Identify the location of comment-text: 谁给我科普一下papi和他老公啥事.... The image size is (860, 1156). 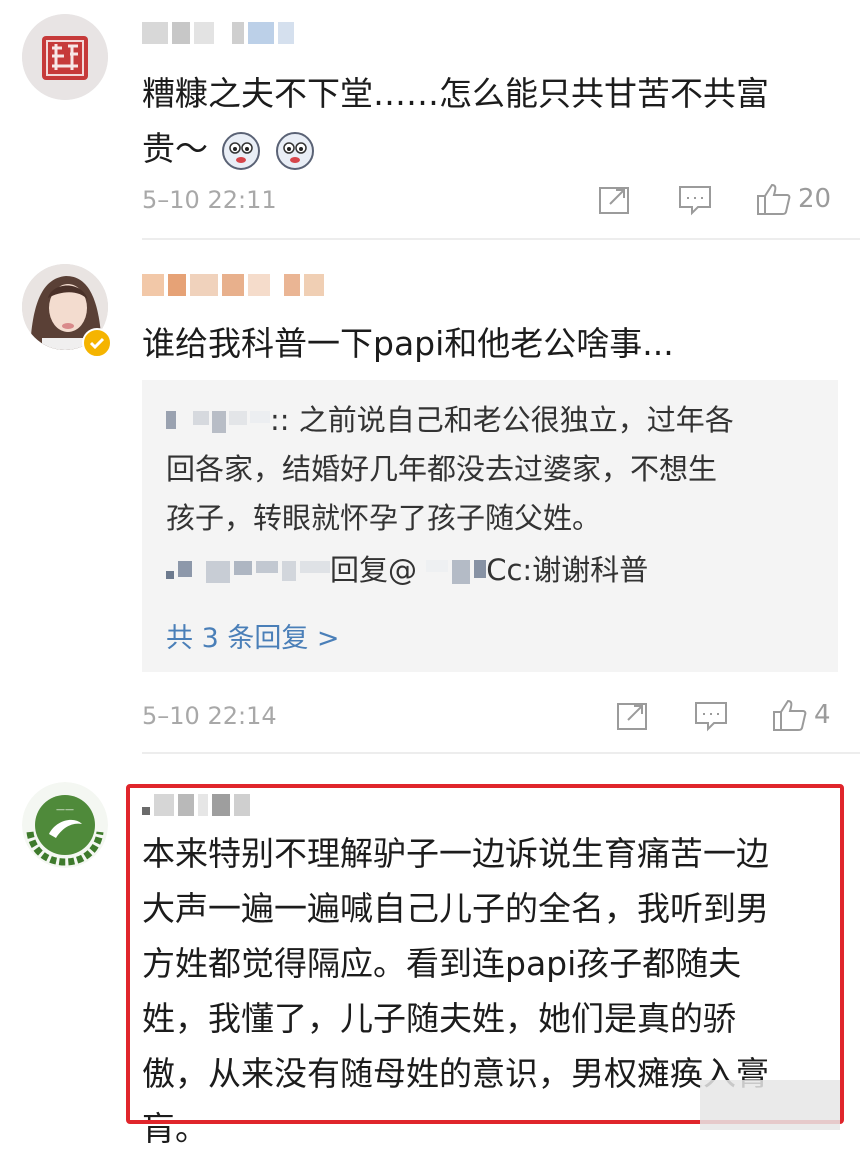
(408, 343).